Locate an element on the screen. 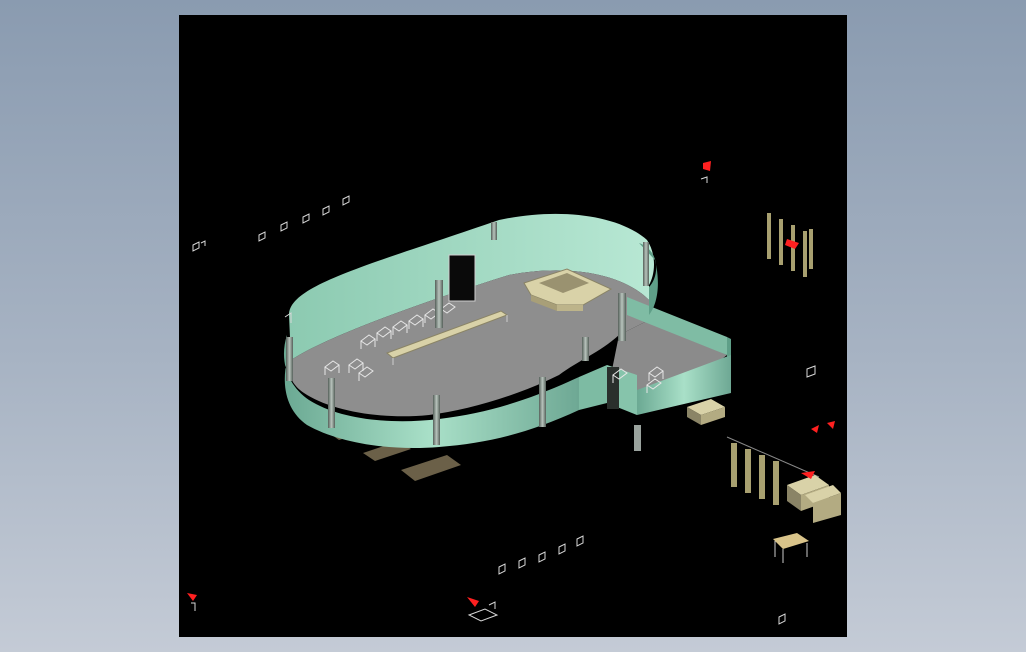  stacked-boxes is located at coordinates (706, 412).